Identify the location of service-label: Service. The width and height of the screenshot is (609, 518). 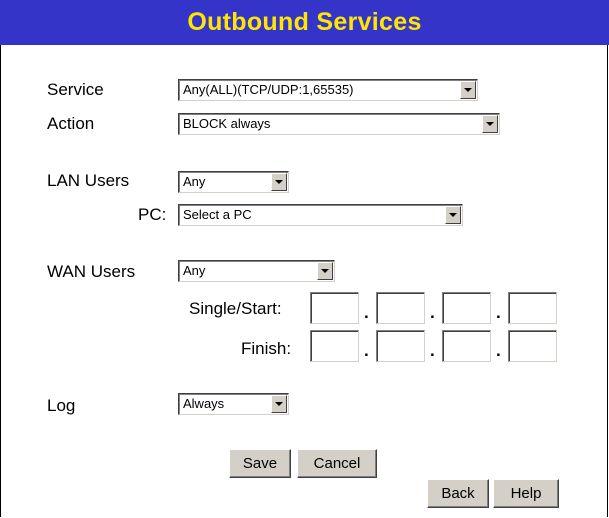
(75, 89).